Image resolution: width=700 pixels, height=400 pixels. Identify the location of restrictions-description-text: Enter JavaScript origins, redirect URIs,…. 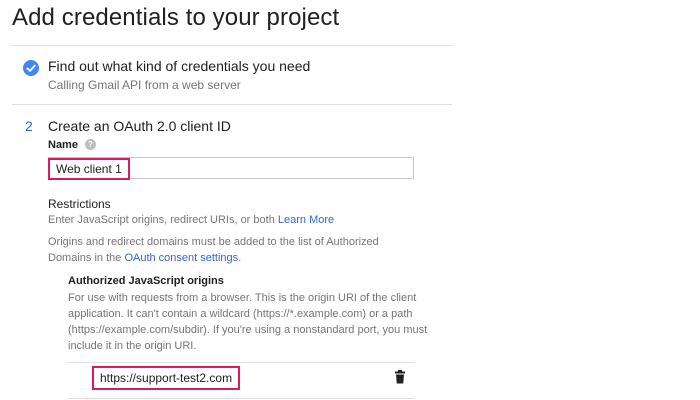
(163, 220).